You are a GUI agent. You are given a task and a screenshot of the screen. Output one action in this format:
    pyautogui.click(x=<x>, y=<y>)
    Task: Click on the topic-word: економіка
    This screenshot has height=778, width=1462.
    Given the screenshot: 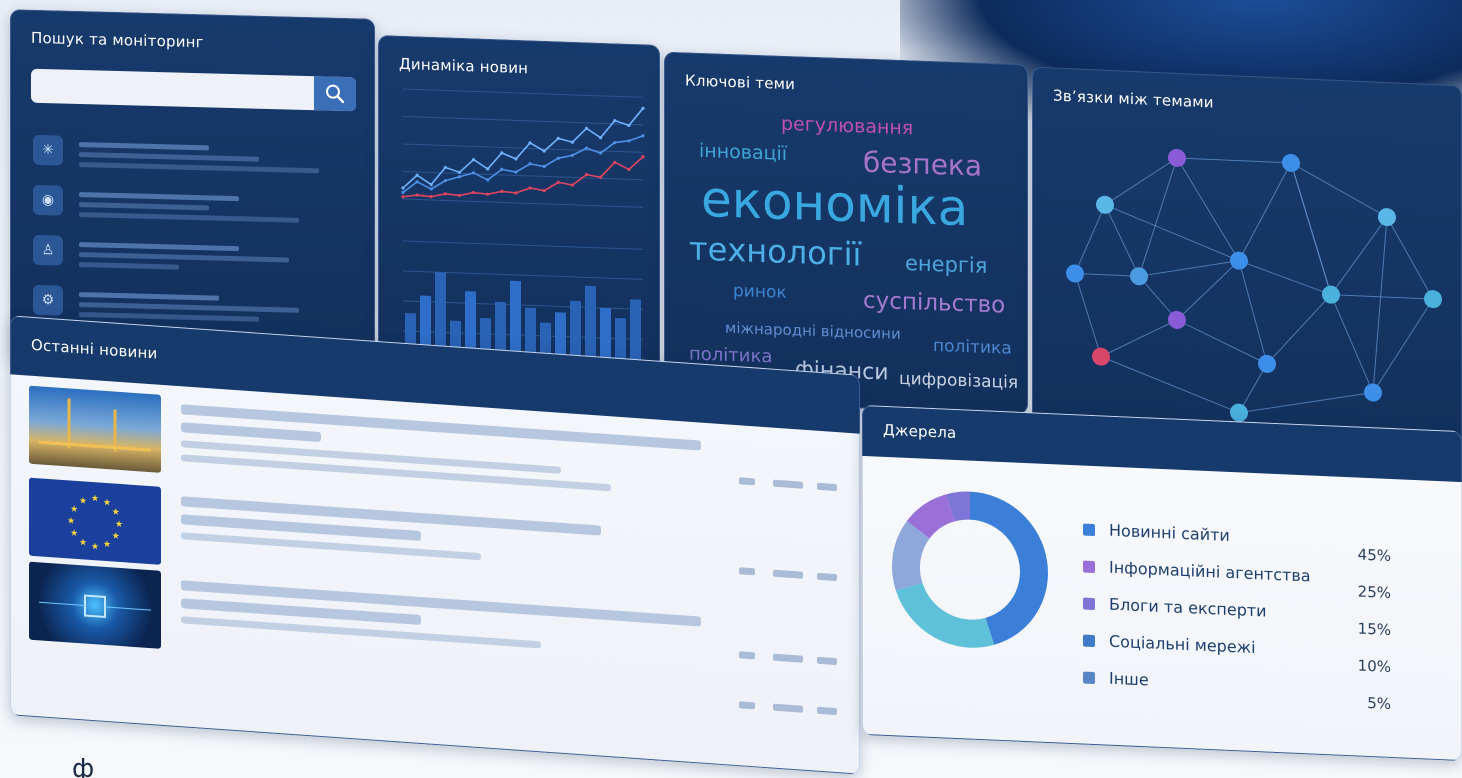 What is the action you would take?
    pyautogui.click(x=834, y=203)
    